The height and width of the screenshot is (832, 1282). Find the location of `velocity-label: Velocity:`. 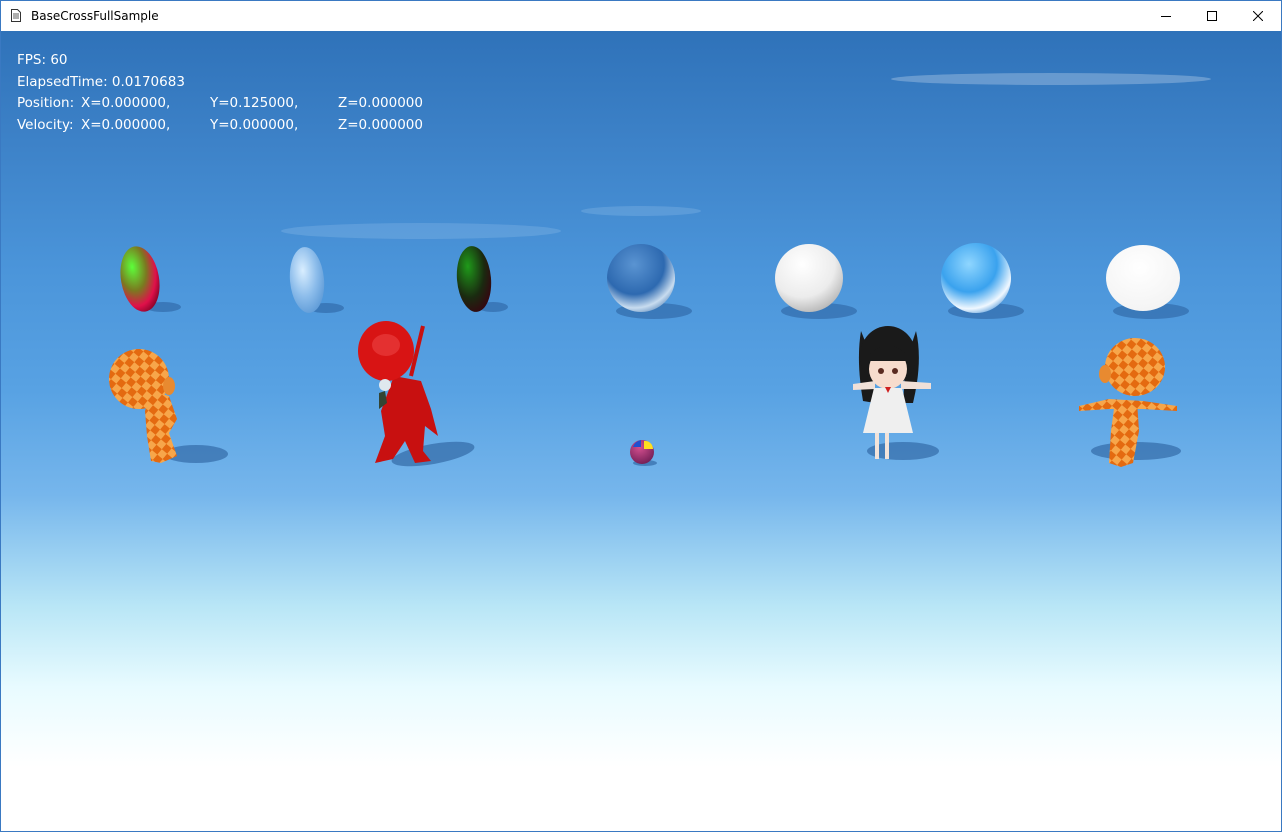

velocity-label: Velocity: is located at coordinates (45, 124).